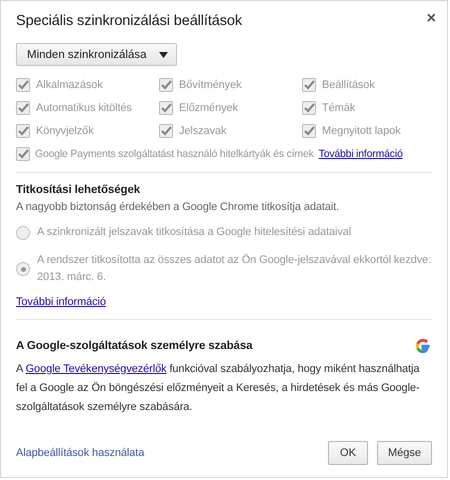  Describe the element at coordinates (134, 346) in the screenshot. I see `section-heading: A Google-szolgáltatások személyre szabása` at that location.